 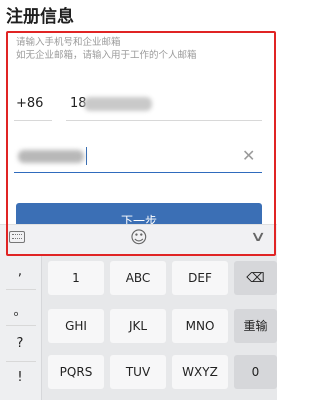 I want to click on keyboard-icon, so click(x=17, y=237).